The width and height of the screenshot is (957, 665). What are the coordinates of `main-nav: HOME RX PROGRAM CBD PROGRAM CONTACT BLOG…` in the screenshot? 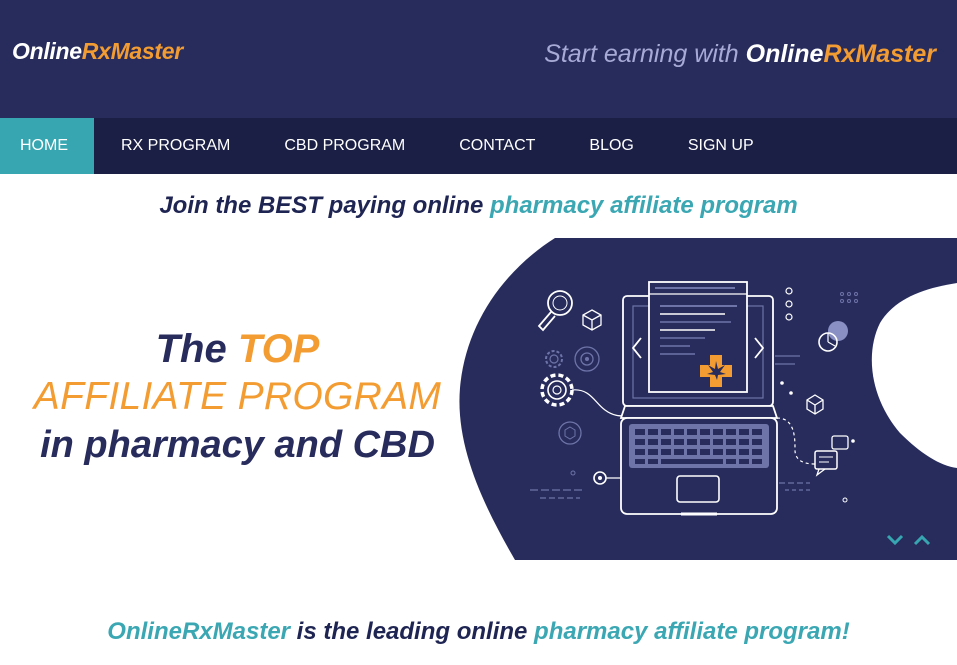 It's located at (478, 146).